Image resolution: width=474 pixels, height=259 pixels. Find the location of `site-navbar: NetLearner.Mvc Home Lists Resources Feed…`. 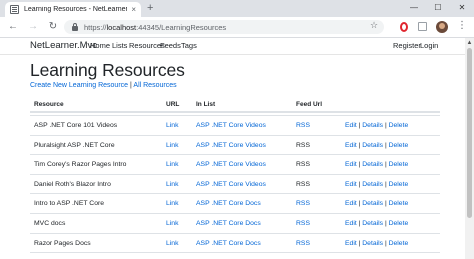

site-navbar: NetLearner.Mvc Home Lists Resources Feed… is located at coordinates (232, 46).